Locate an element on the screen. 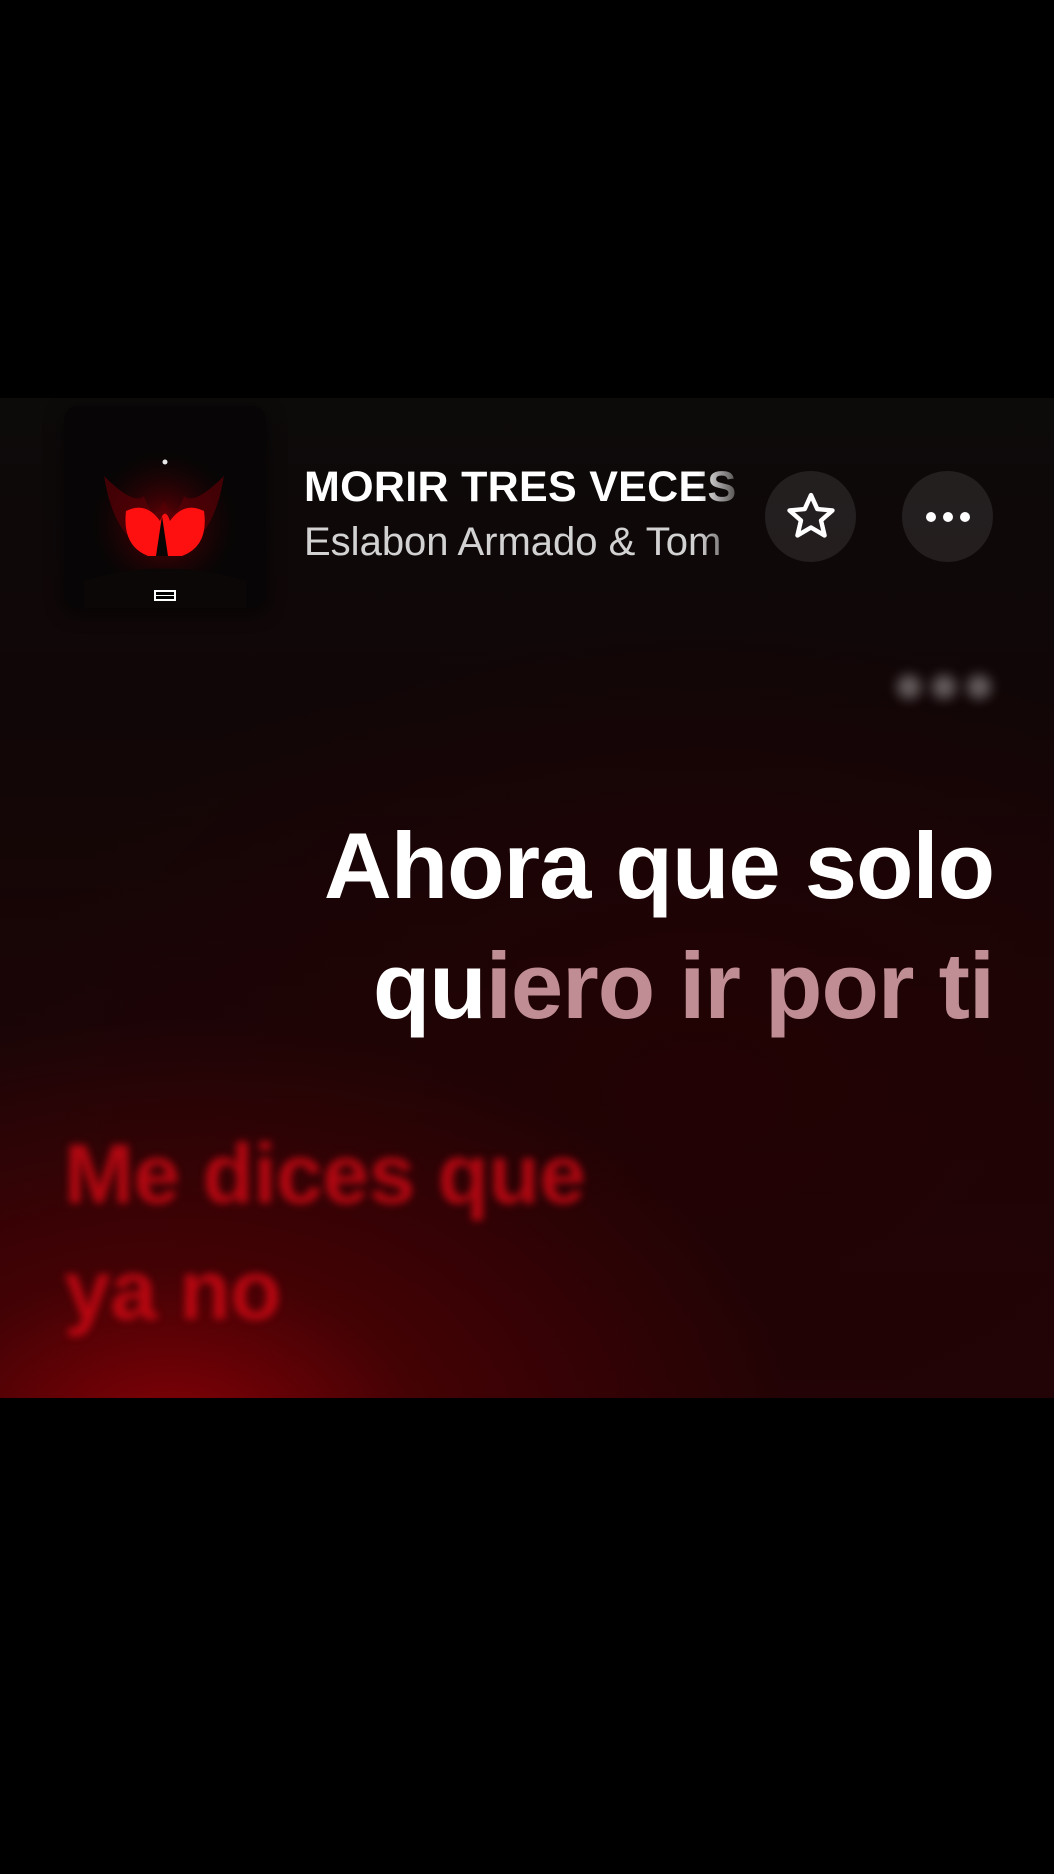 The image size is (1054, 1874). more-options-button is located at coordinates (947, 516).